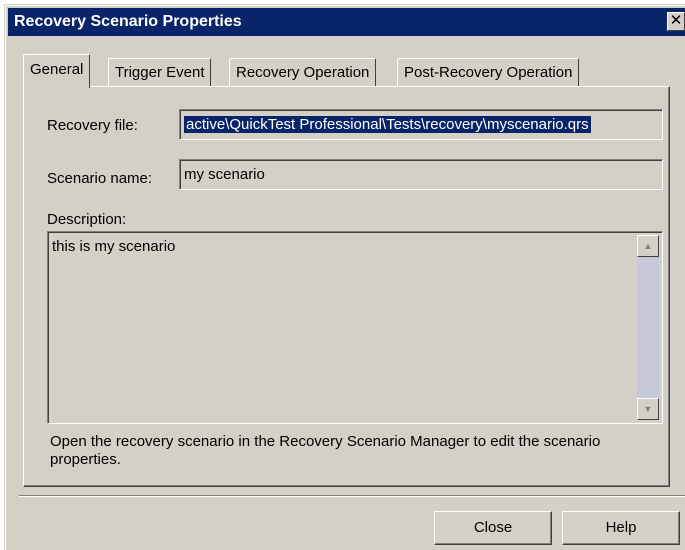 Image resolution: width=685 pixels, height=550 pixels. I want to click on description-label: Description:, so click(87, 219).